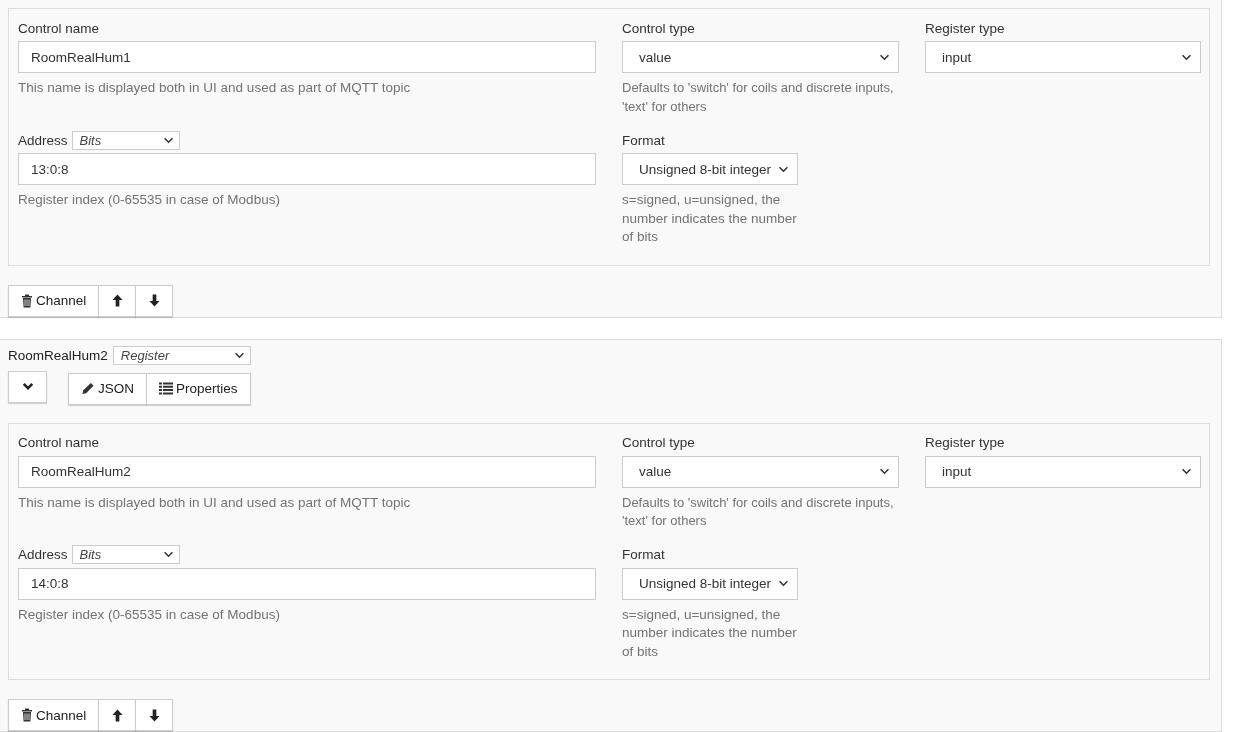 This screenshot has width=1233, height=732. I want to click on chevron-down-icon, so click(27, 386).